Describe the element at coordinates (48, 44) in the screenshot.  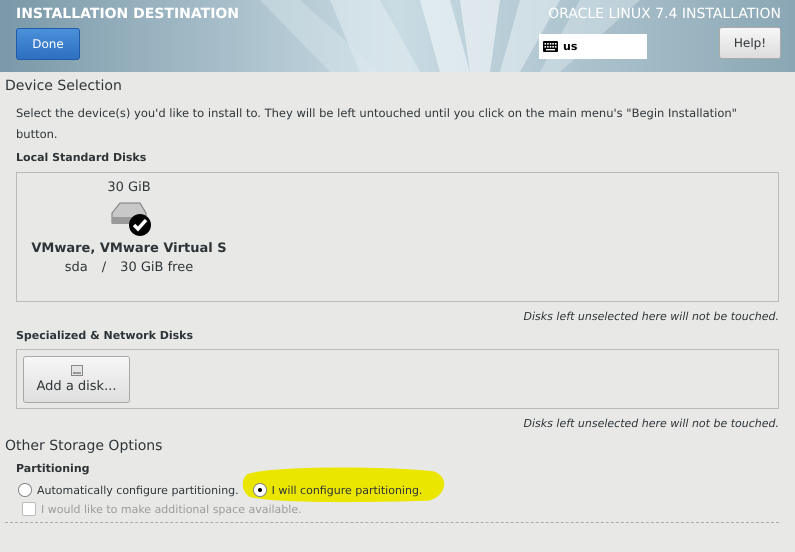
I see `done-button: Done` at that location.